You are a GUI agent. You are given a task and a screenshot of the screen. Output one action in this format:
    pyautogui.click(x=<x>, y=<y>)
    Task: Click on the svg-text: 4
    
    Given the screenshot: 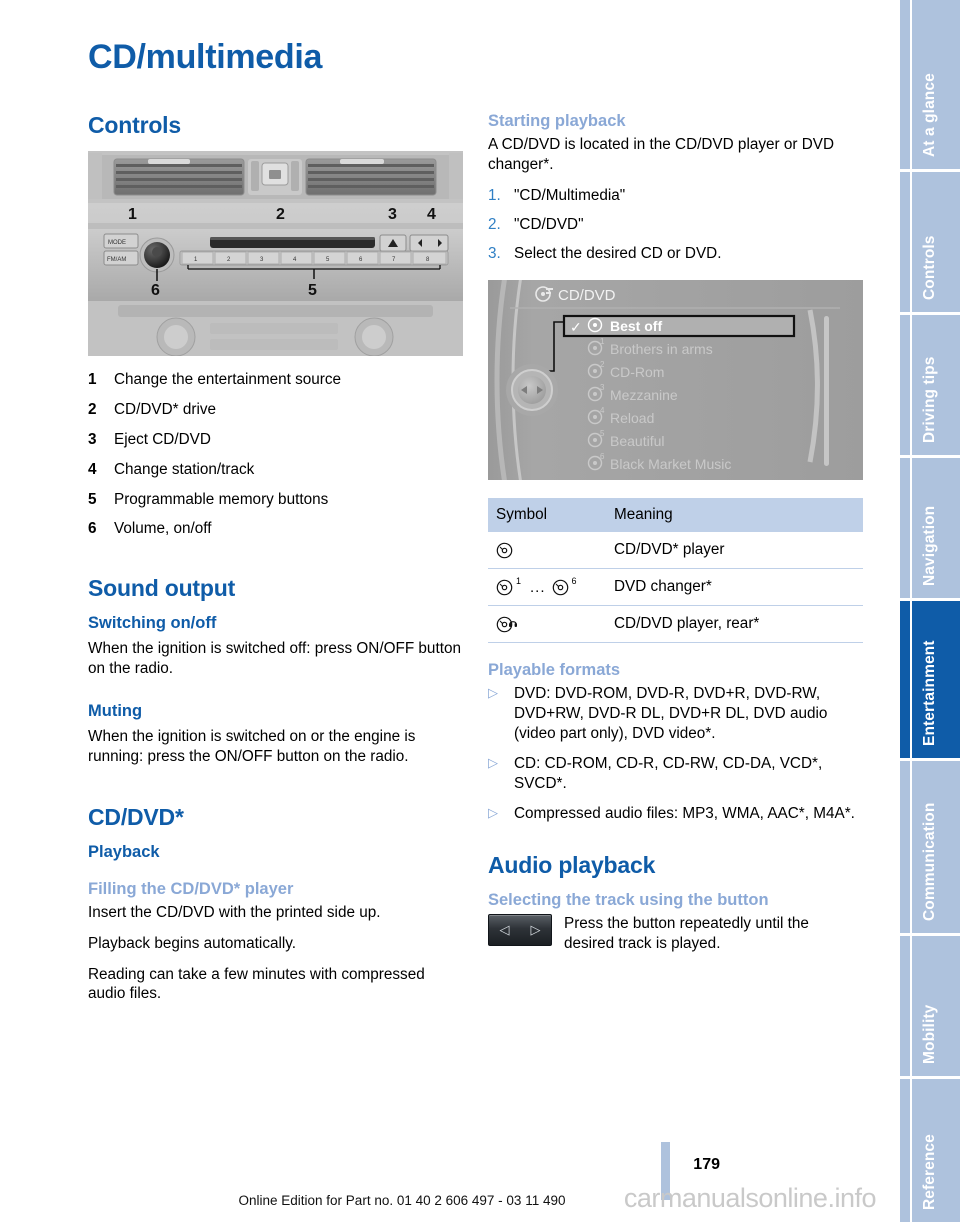 What is the action you would take?
    pyautogui.click(x=431, y=214)
    